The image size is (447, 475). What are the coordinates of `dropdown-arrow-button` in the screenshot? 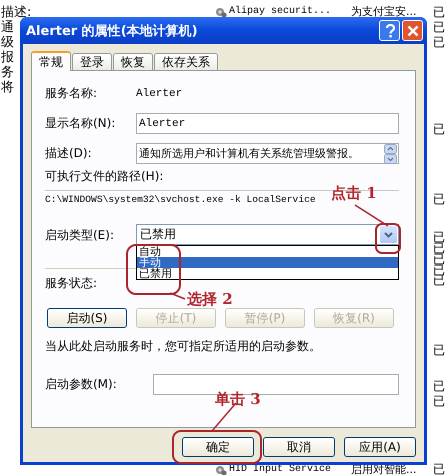 It's located at (388, 234).